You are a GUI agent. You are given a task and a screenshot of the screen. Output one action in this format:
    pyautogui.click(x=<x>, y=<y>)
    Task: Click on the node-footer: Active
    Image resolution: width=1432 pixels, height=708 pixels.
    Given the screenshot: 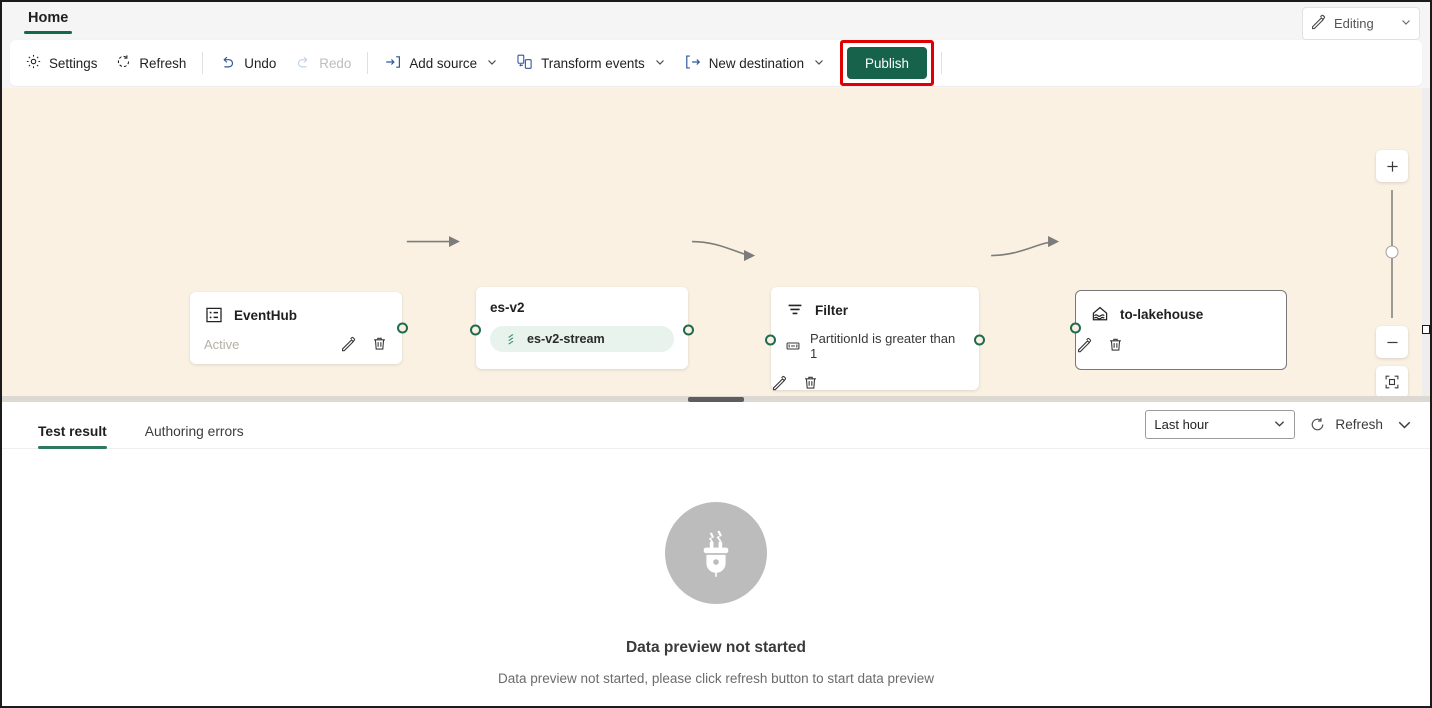 What is the action you would take?
    pyautogui.click(x=296, y=338)
    